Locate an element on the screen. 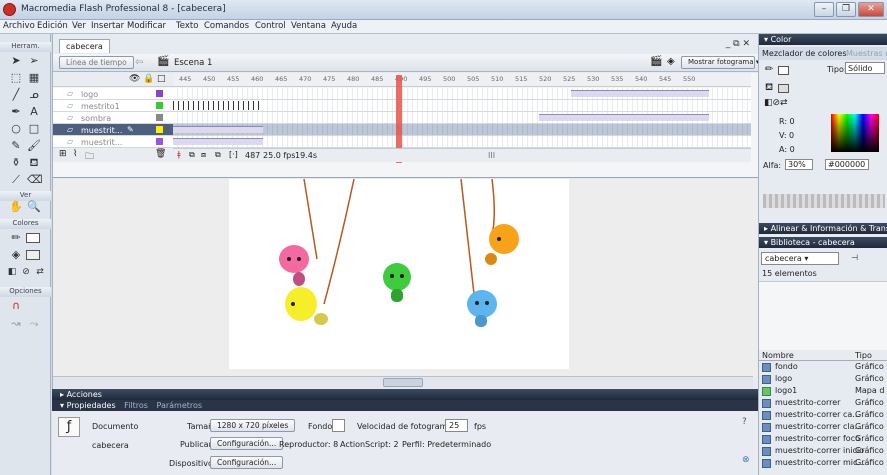  brush-tool-icon: 🖌 is located at coordinates (34, 146).